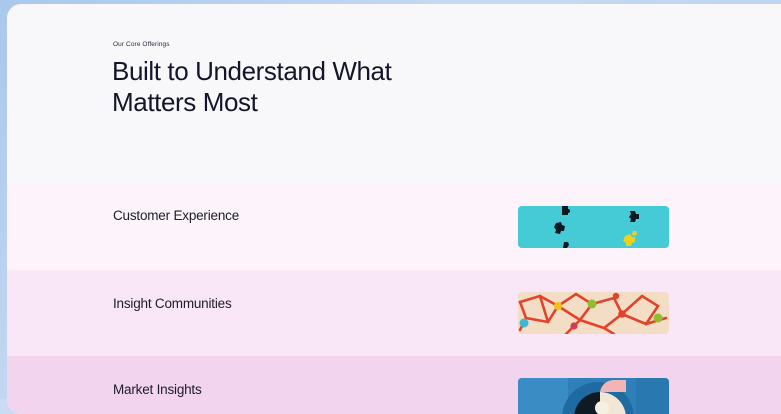 This screenshot has width=781, height=414. What do you see at coordinates (176, 215) in the screenshot?
I see `offering-label: Customer Experience` at bounding box center [176, 215].